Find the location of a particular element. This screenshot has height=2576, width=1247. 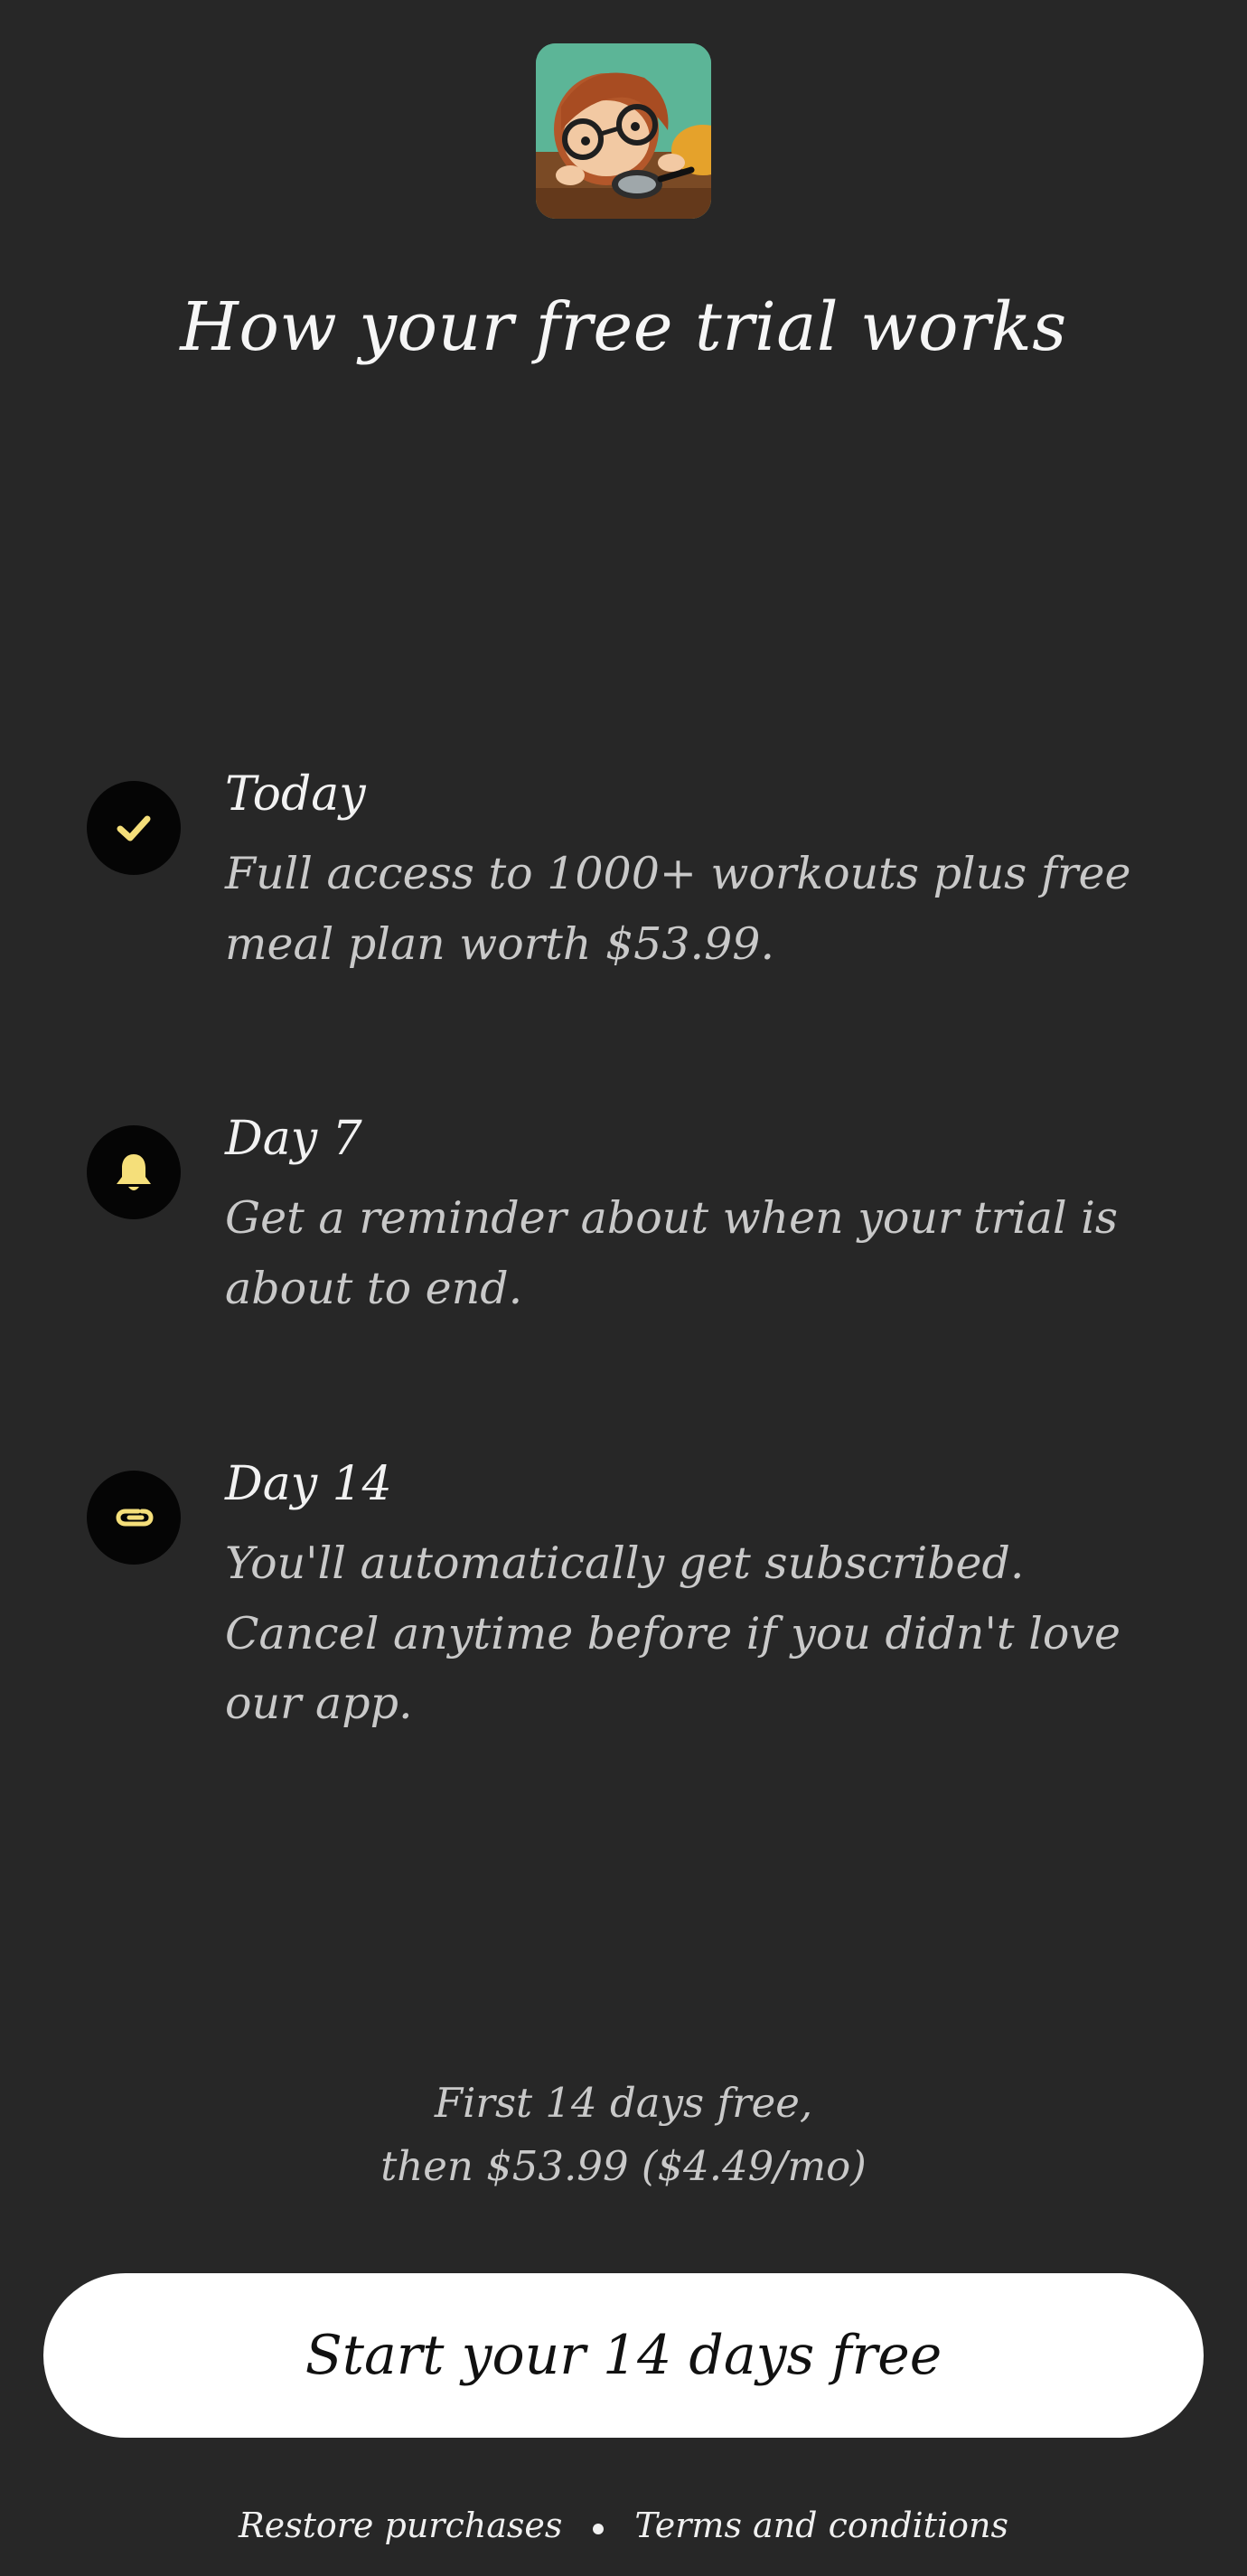

separator-dot is located at coordinates (599, 2529).